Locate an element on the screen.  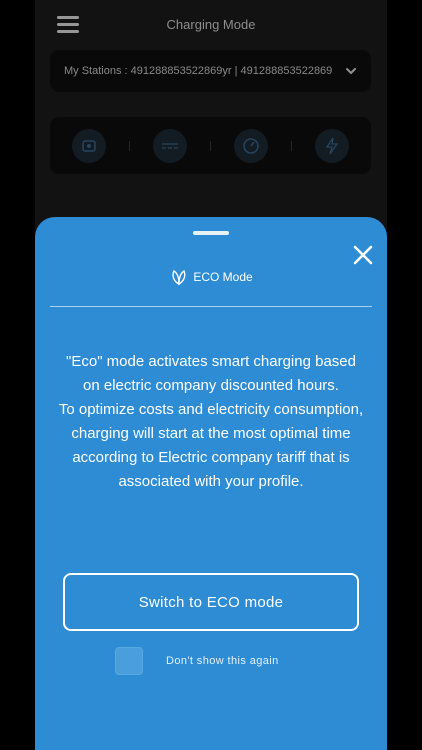
divider is located at coordinates (211, 306).